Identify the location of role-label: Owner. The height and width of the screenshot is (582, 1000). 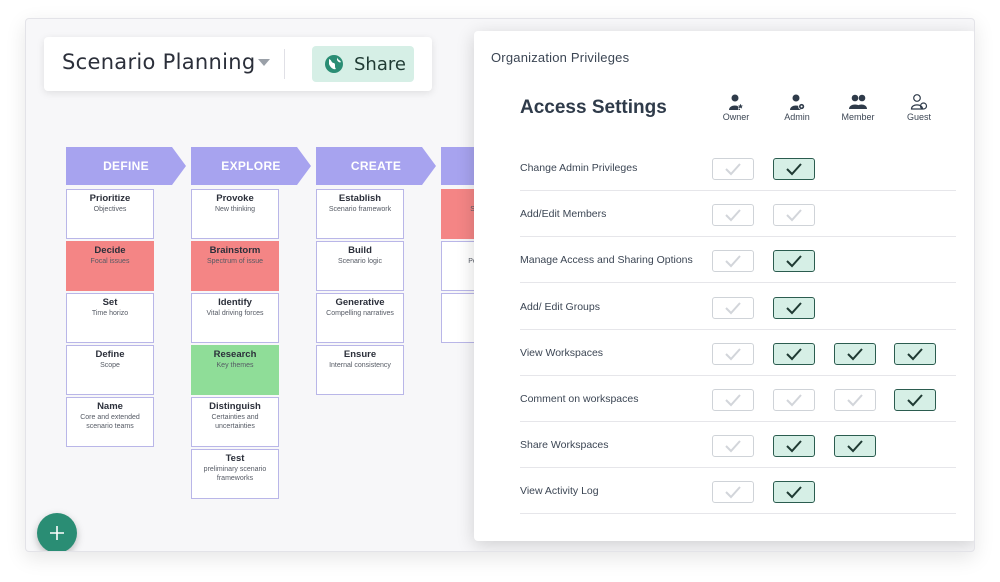
(736, 117).